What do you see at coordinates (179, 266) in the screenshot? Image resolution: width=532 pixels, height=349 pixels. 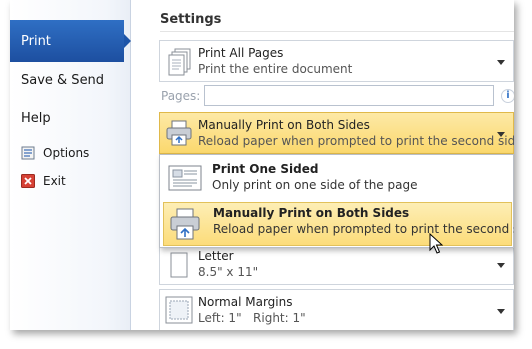 I see `paper-icon` at bounding box center [179, 266].